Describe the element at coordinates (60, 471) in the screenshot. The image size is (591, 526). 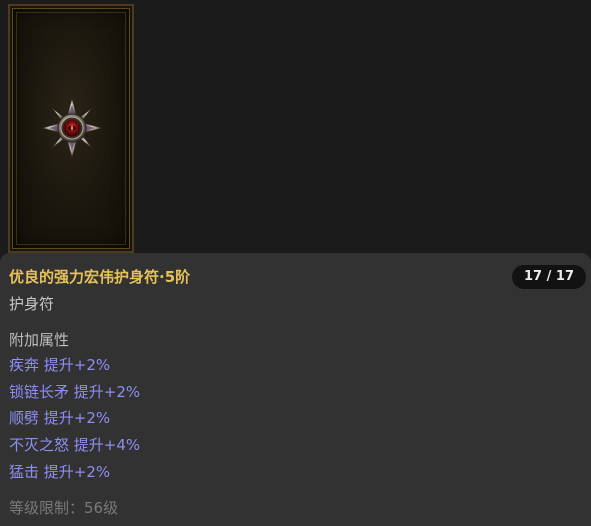
I see `affix-line: 猛击 提升+2%` at that location.